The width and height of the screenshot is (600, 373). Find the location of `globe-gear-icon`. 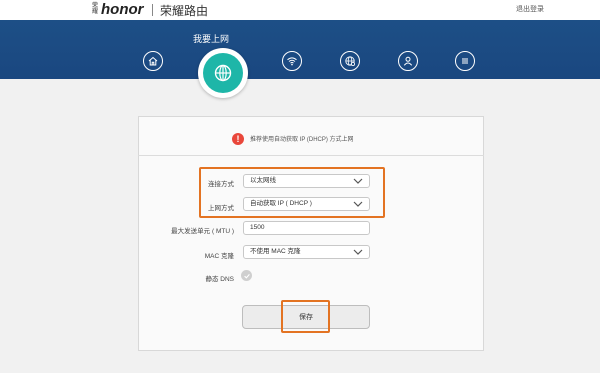

globe-gear-icon is located at coordinates (350, 61).